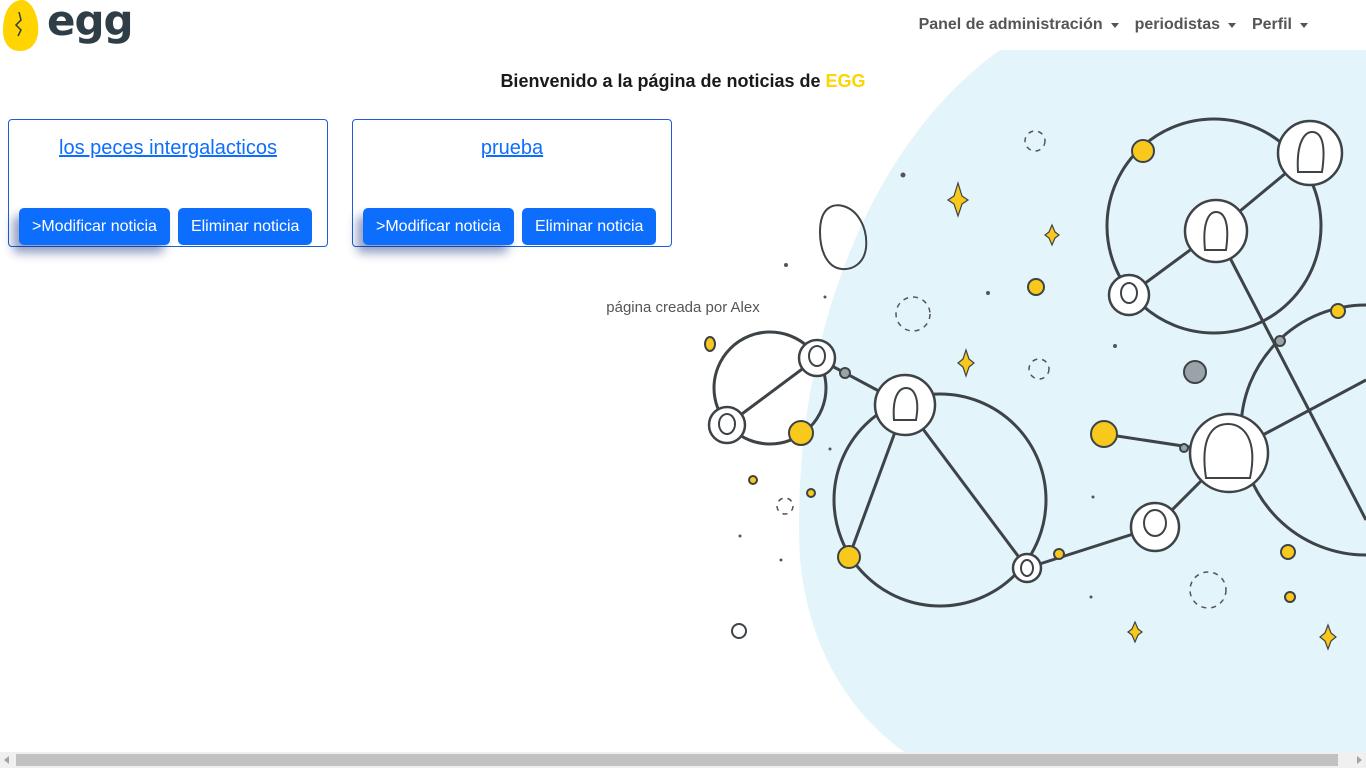  I want to click on nav-admin-panel-dropdown: Panel de administración, so click(1019, 25).